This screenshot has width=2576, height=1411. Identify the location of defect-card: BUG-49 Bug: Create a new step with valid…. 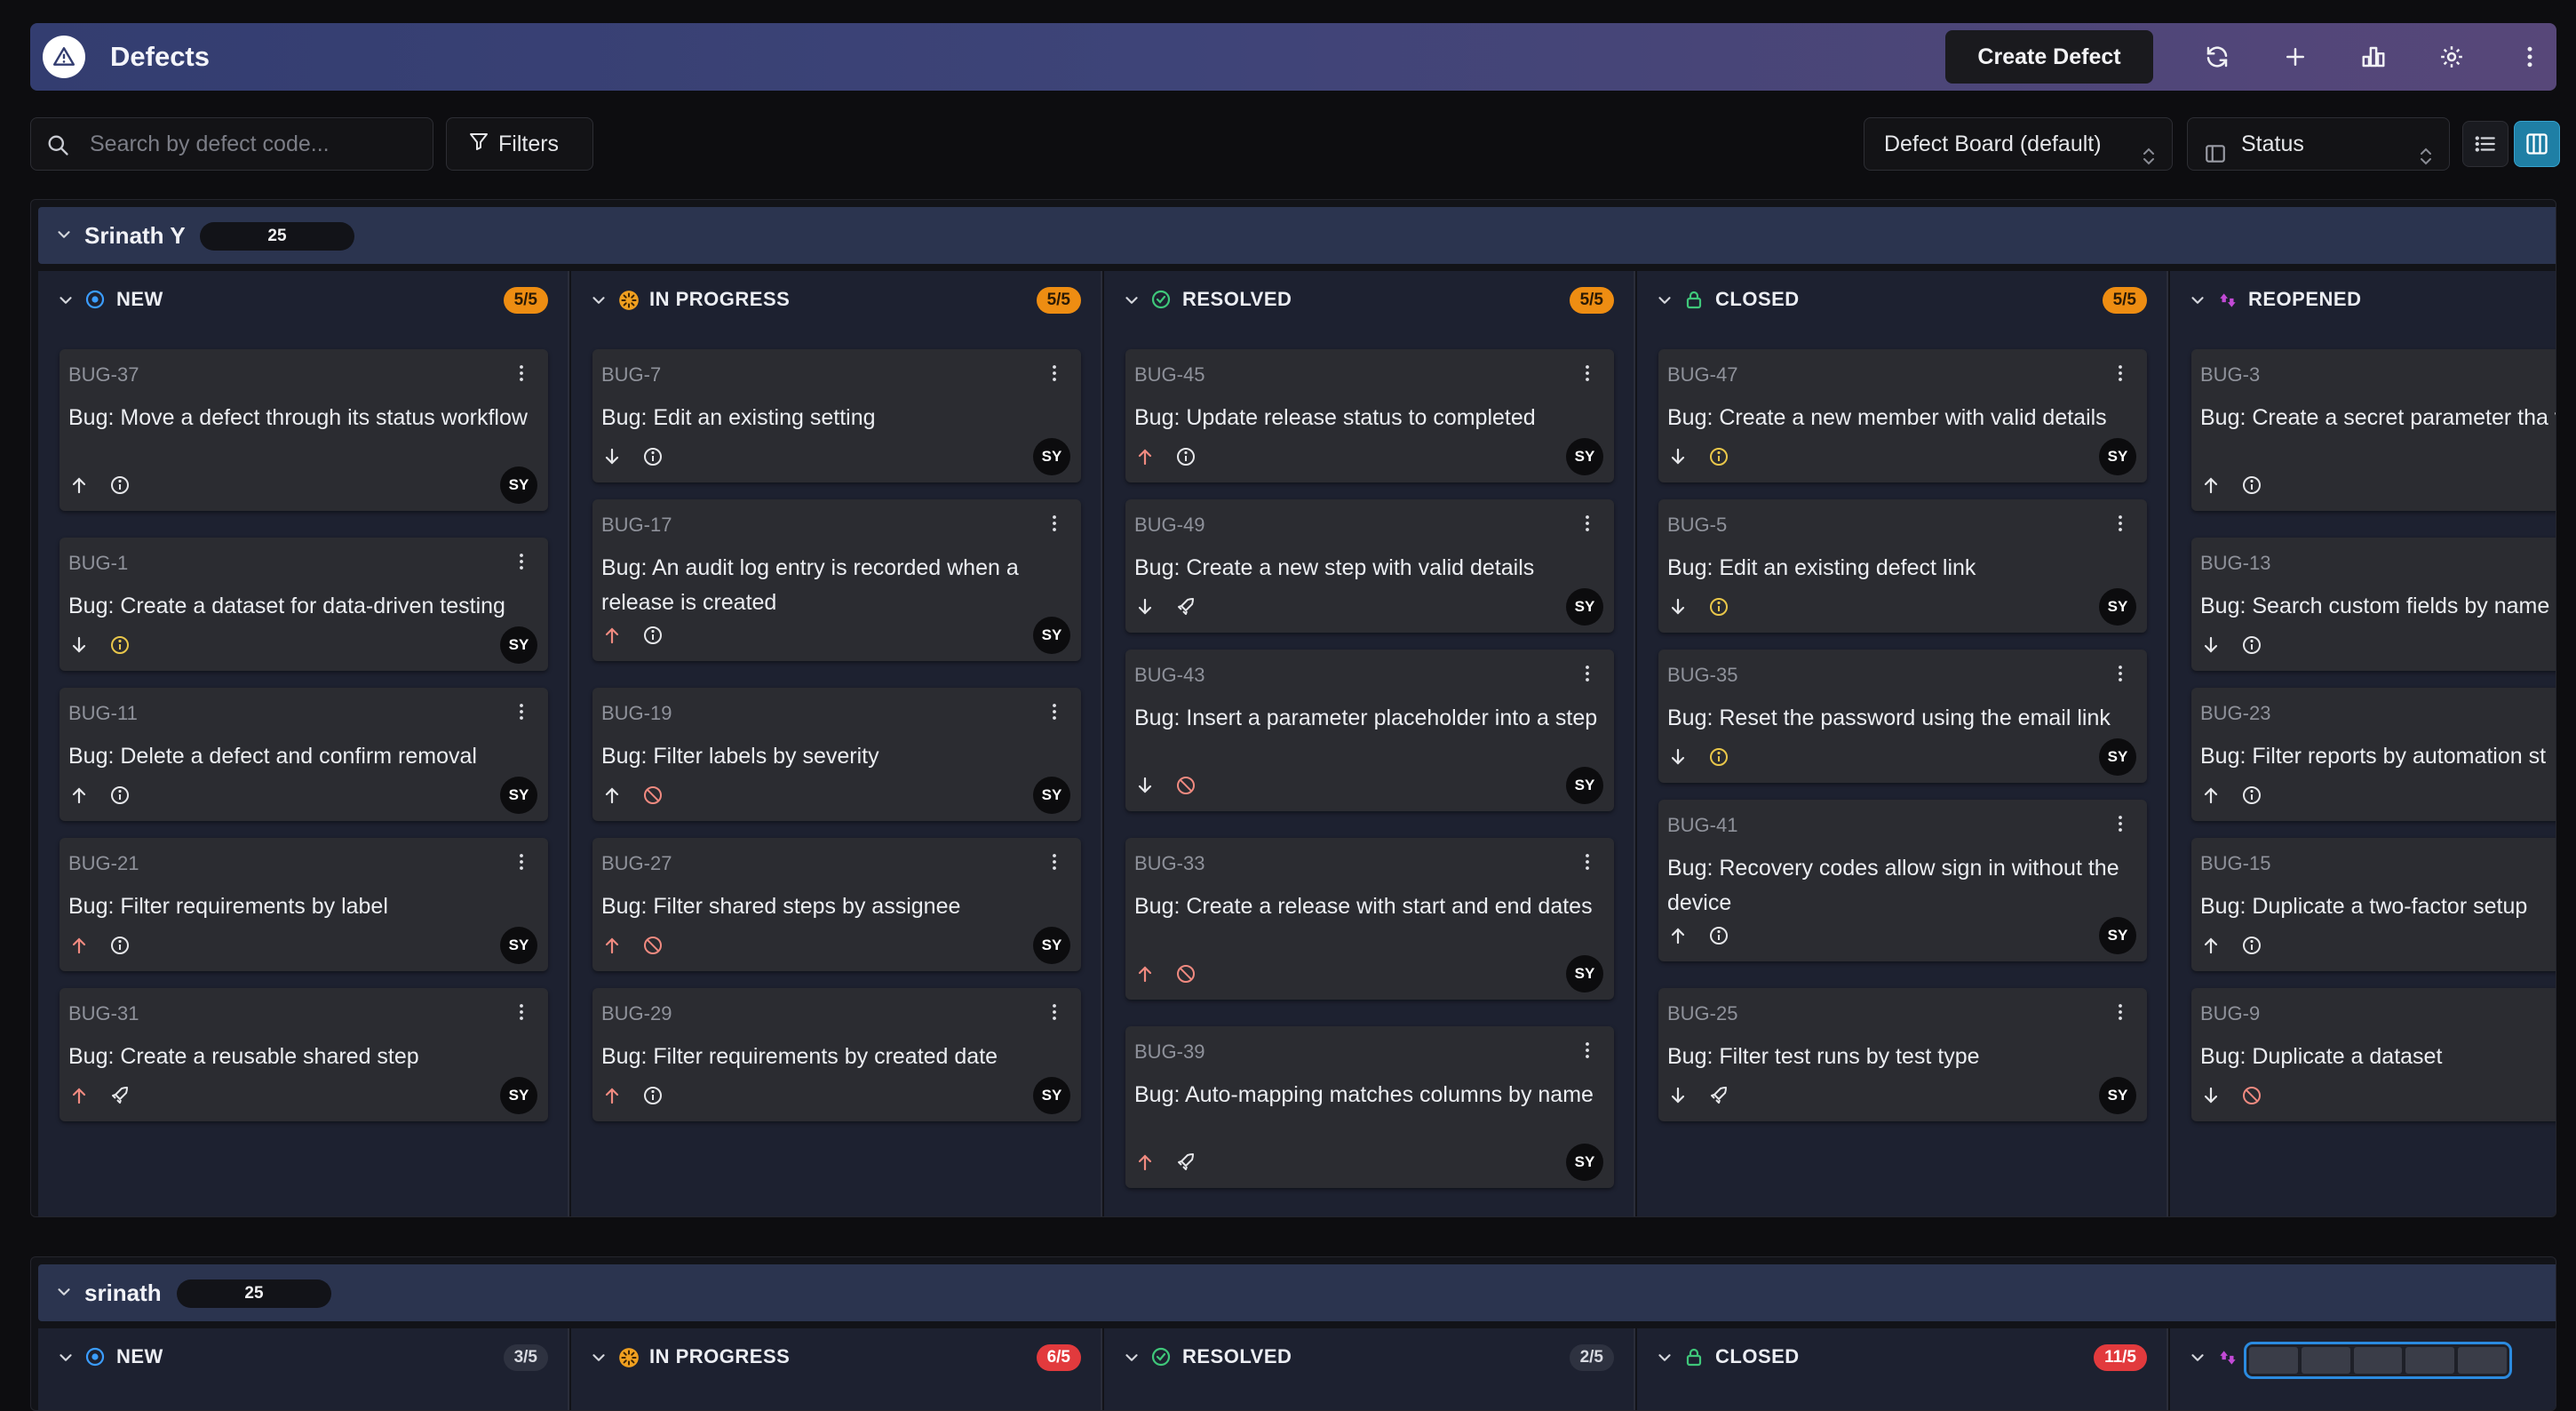
(1369, 566).